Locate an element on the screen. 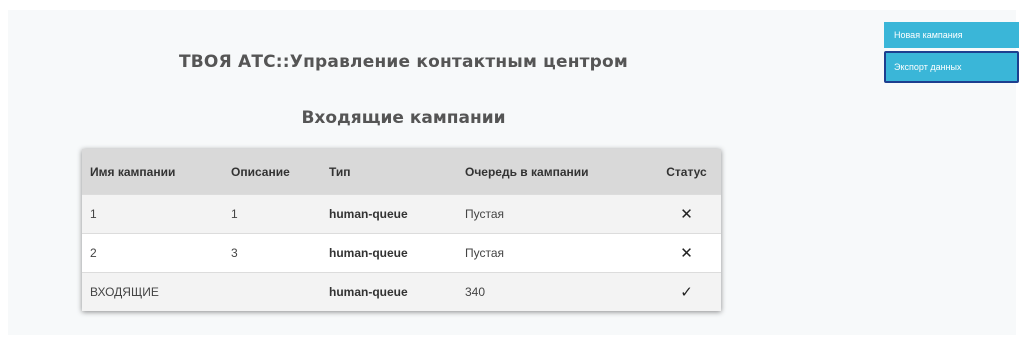  description-cell: 3 is located at coordinates (272, 253).